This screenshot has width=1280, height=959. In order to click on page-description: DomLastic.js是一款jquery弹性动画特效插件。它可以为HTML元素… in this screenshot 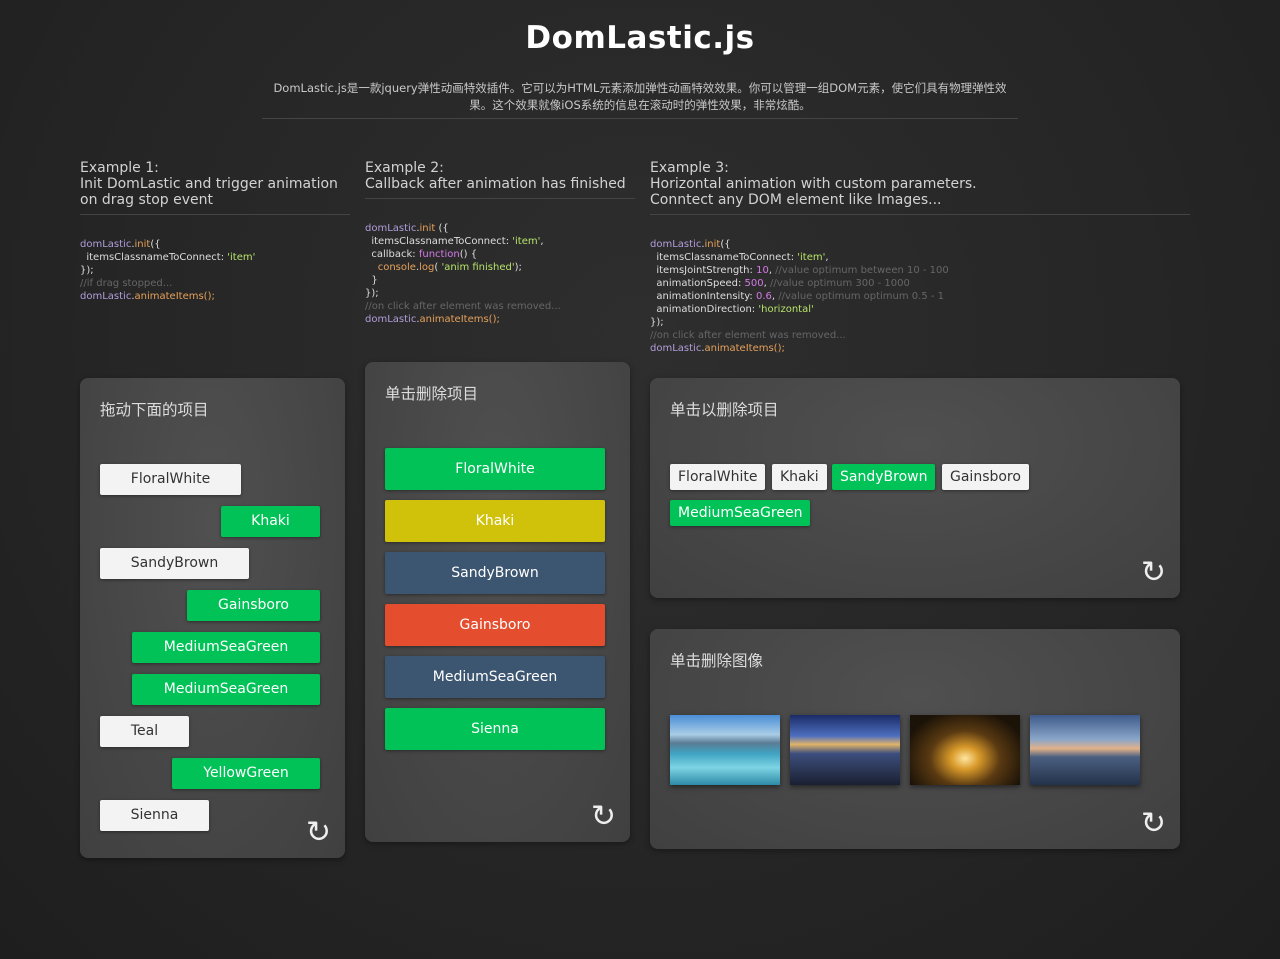, I will do `click(640, 99)`.